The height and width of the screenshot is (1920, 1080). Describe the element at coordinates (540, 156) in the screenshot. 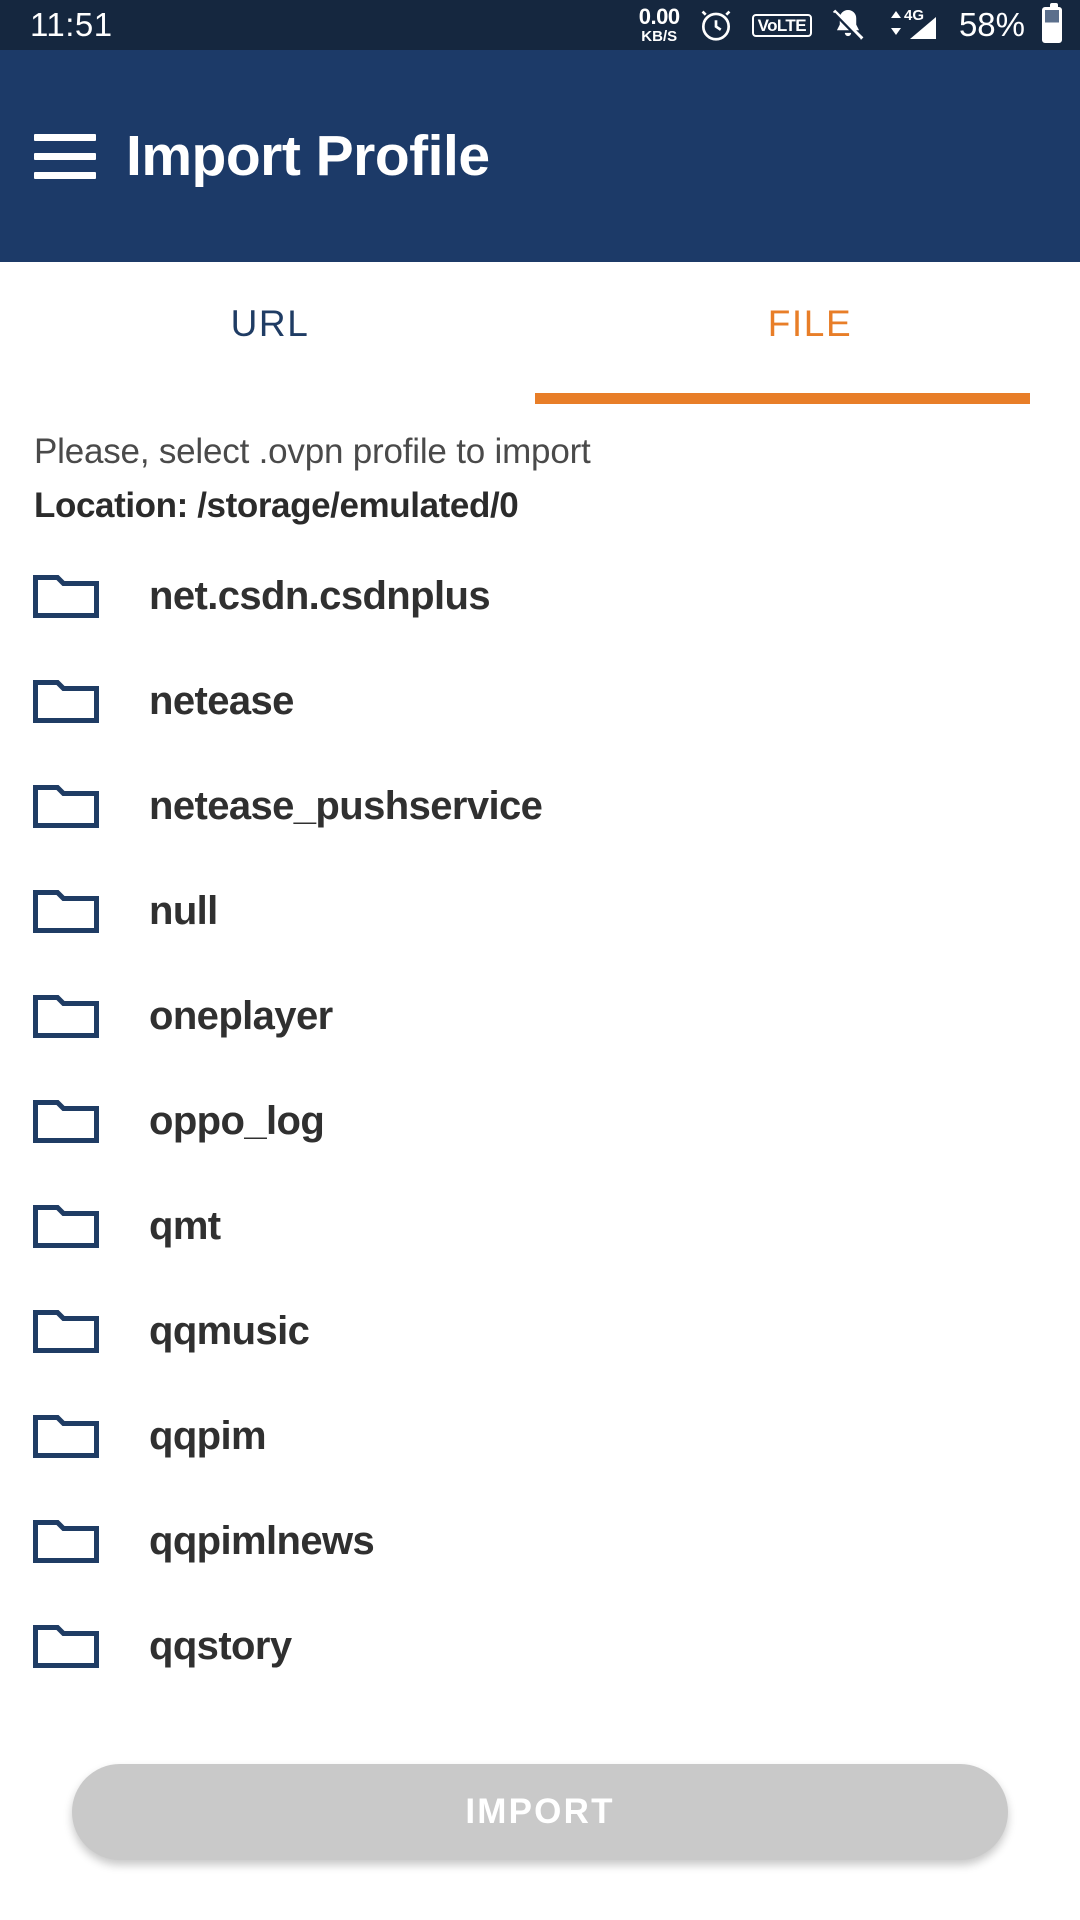

I see `app-bar: Import Profile` at that location.